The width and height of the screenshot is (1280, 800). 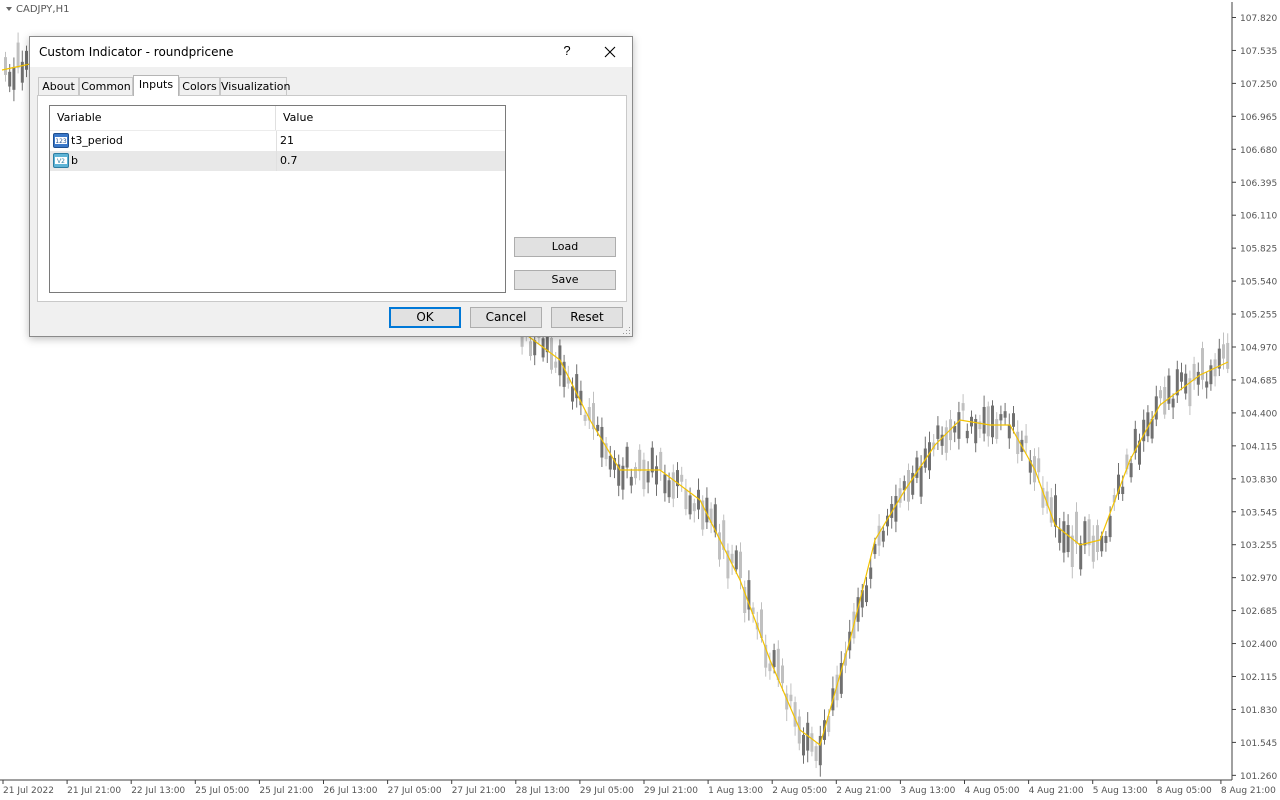 I want to click on variable-value: 0.7, so click(x=289, y=161).